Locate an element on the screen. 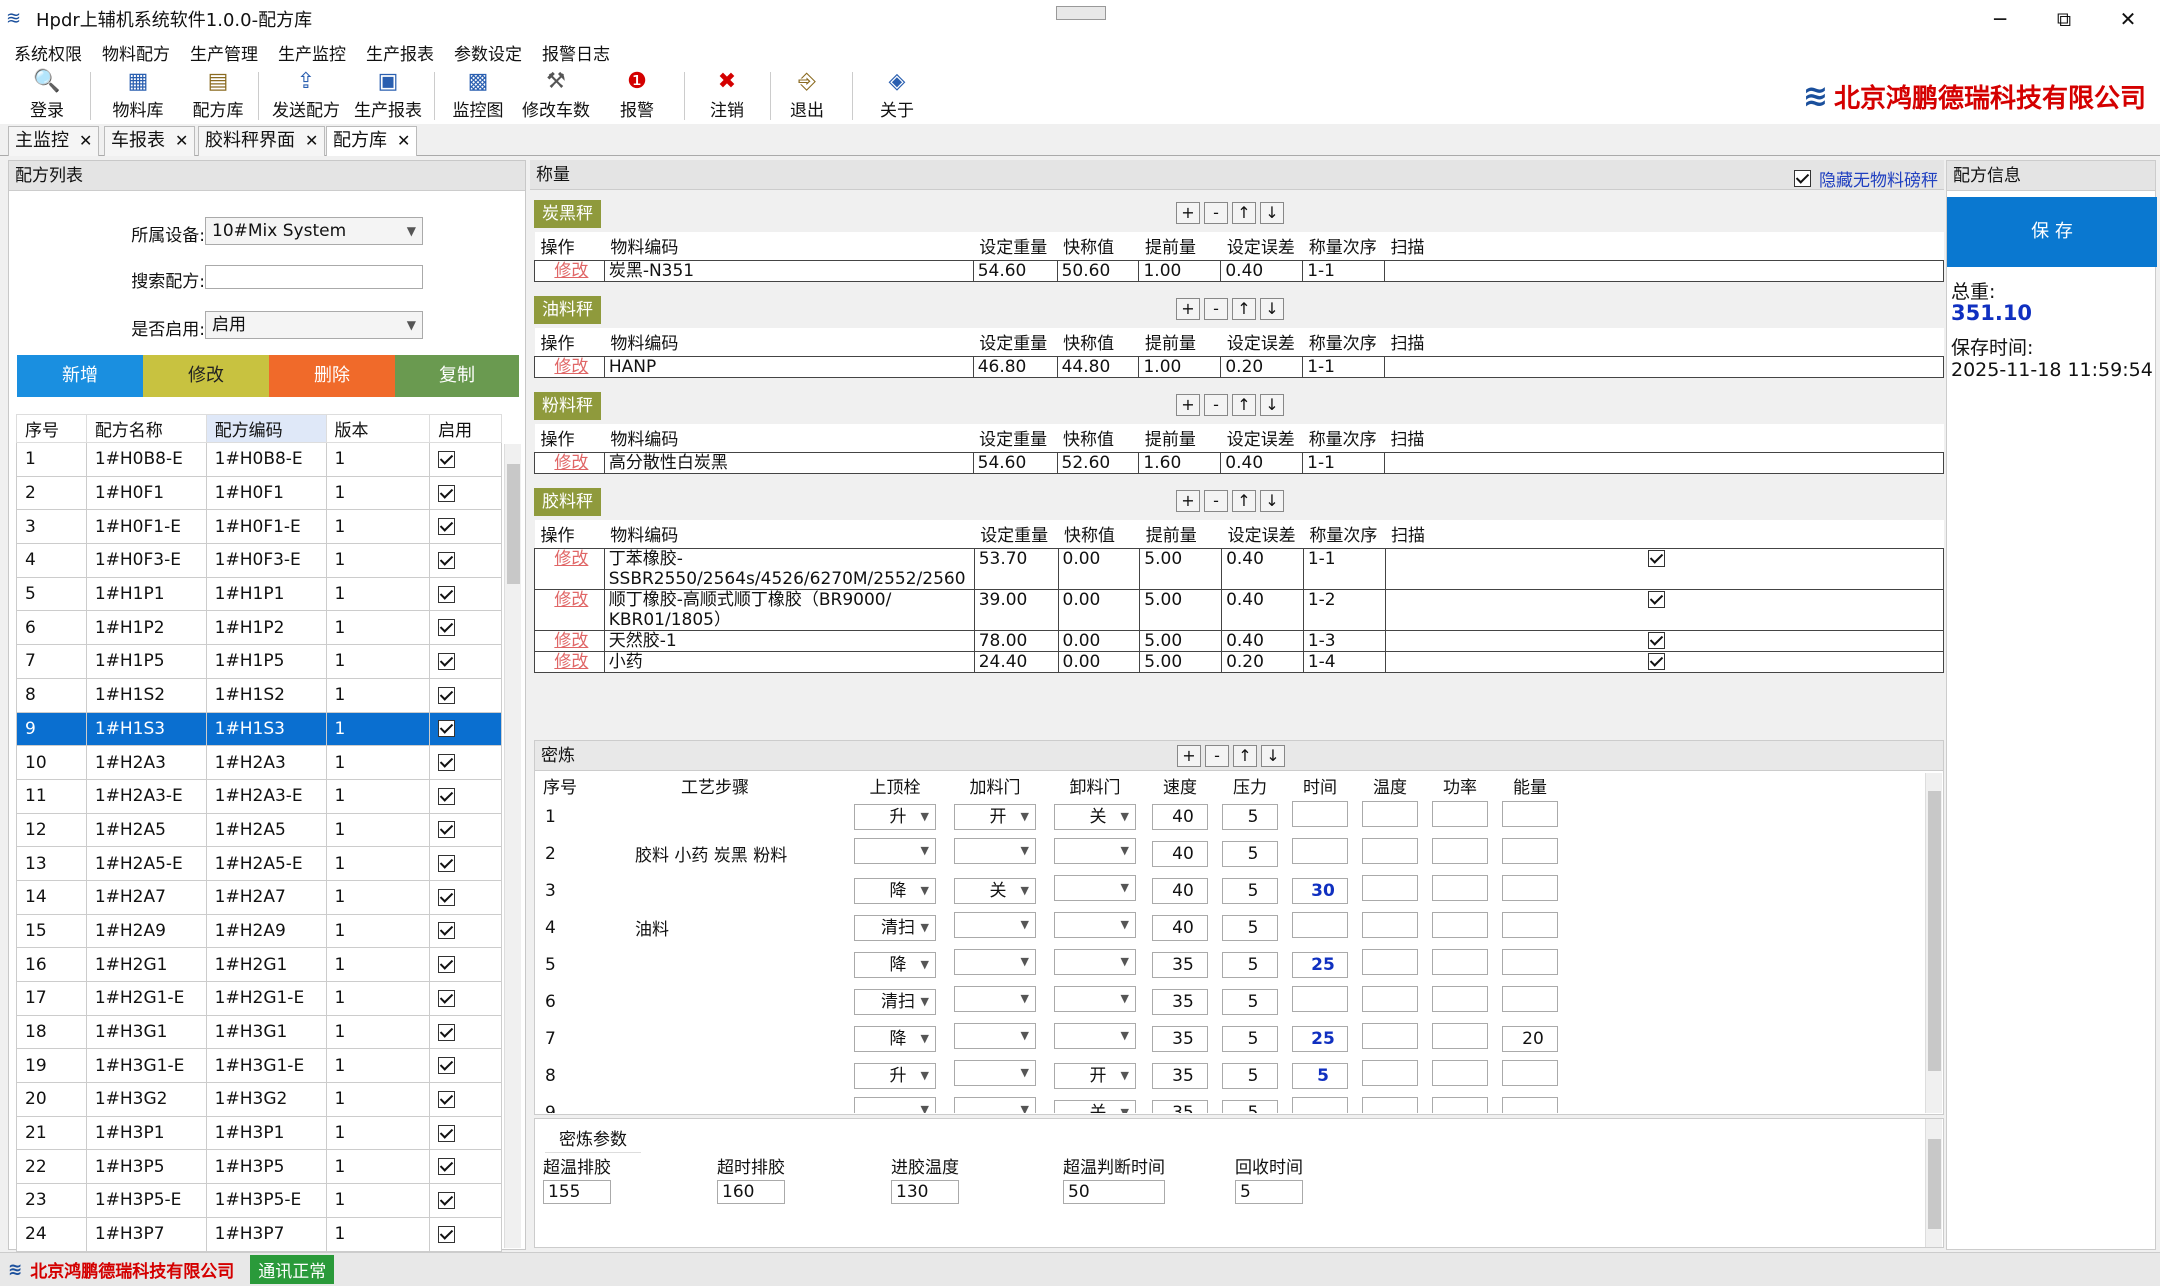  step-dropdown: 开 ▼ is located at coordinates (1095, 1075).